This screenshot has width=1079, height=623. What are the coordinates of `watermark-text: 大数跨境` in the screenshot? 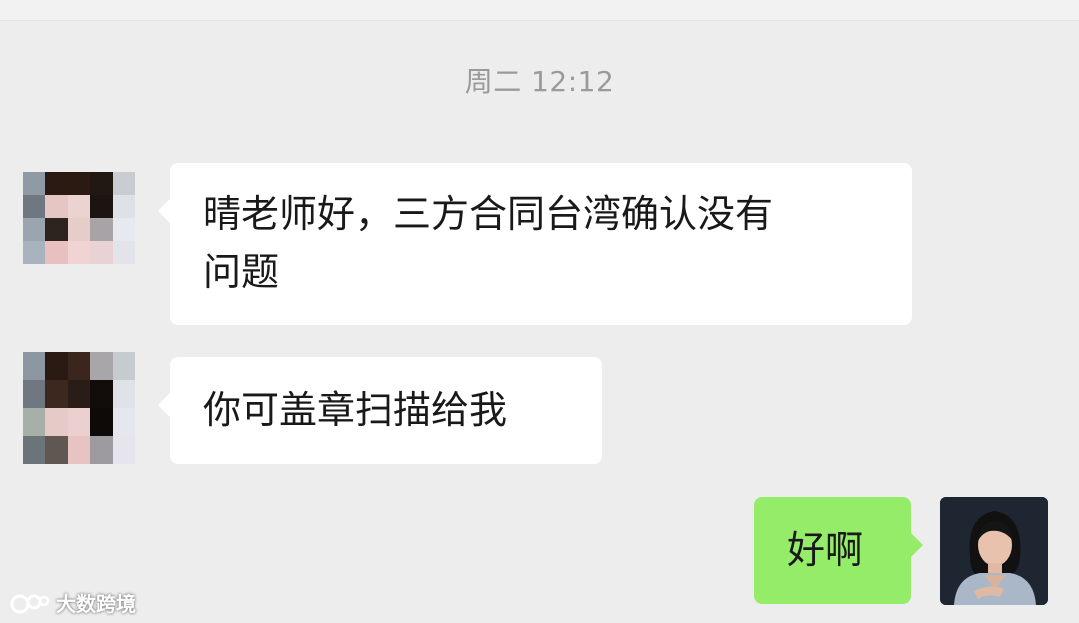 It's located at (96, 604).